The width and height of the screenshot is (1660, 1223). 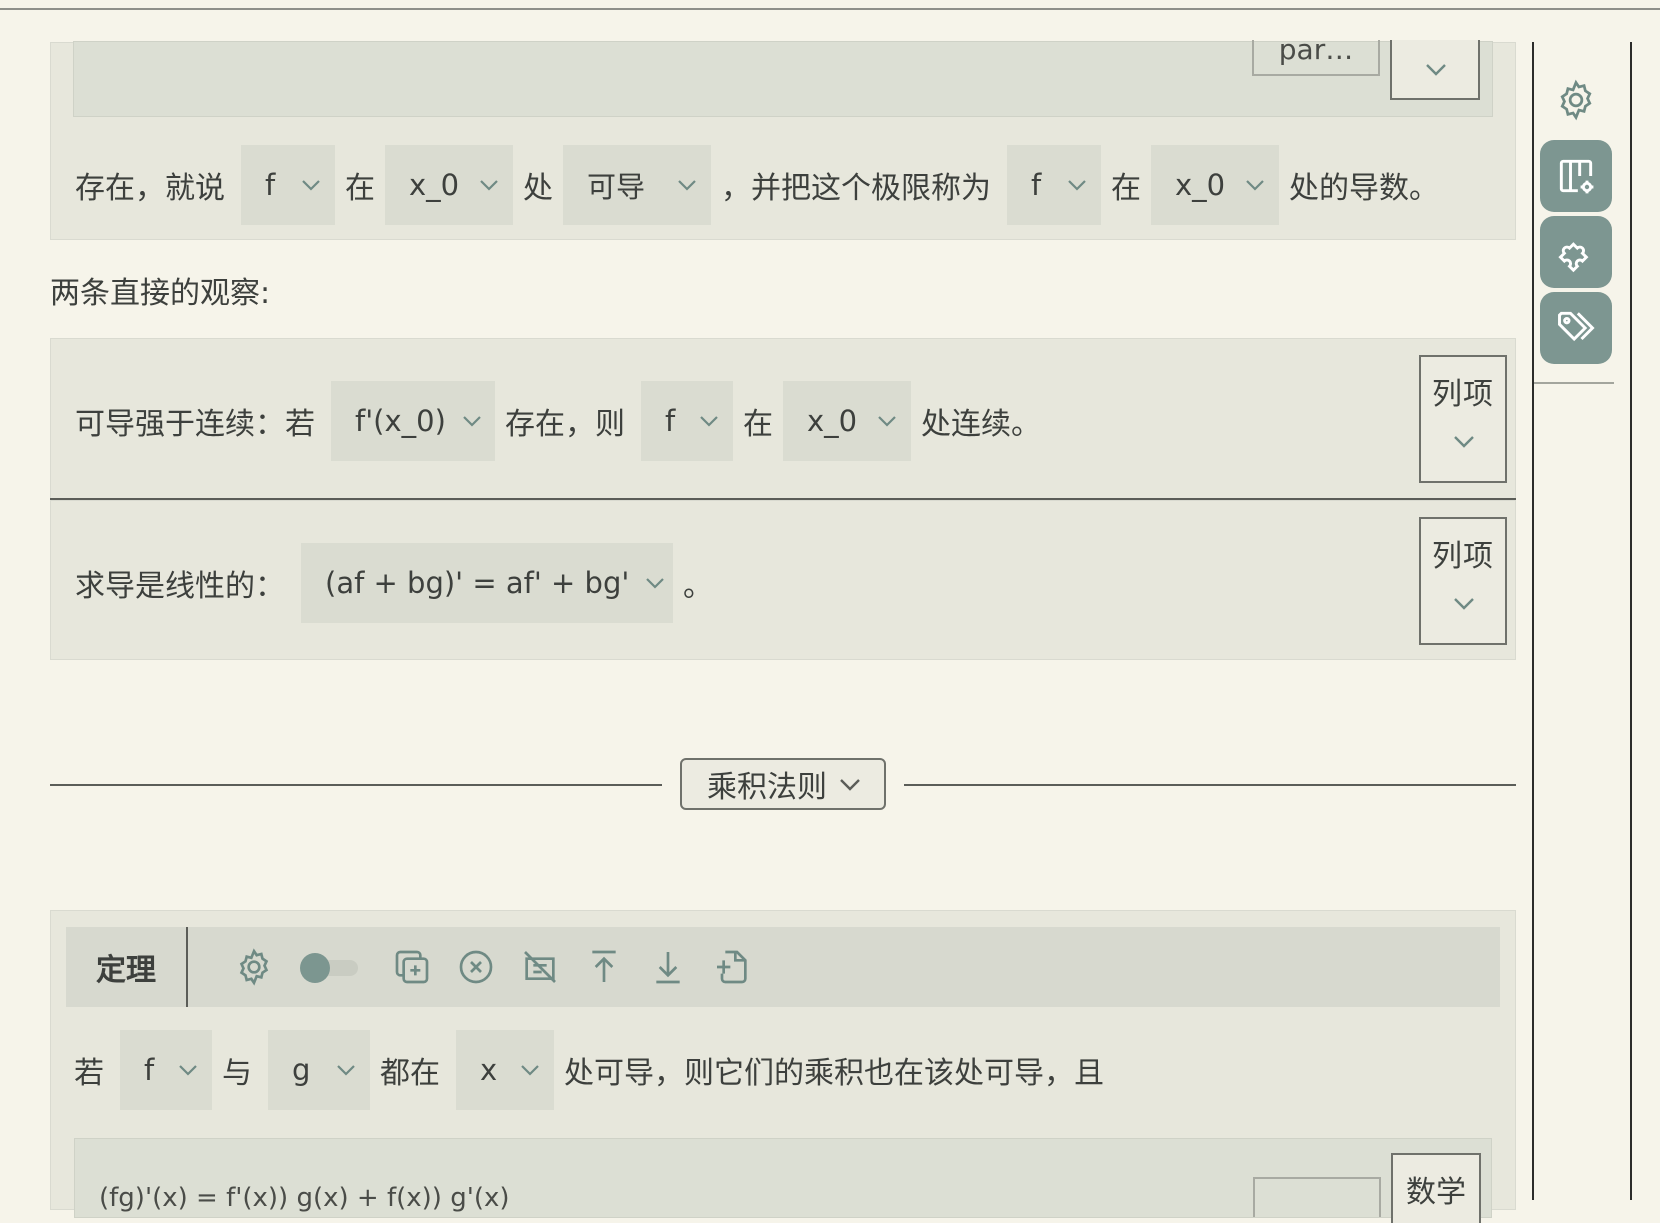 What do you see at coordinates (604, 967) in the screenshot?
I see `move-top-icon` at bounding box center [604, 967].